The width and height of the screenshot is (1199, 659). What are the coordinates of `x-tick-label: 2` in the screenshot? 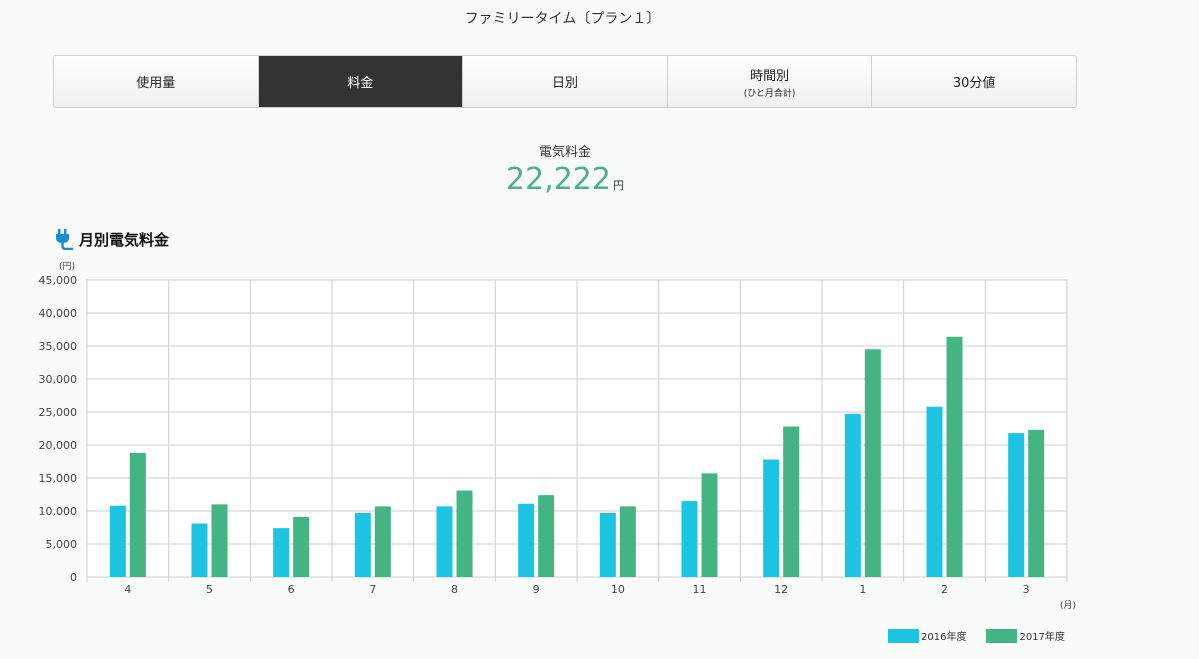 It's located at (944, 589).